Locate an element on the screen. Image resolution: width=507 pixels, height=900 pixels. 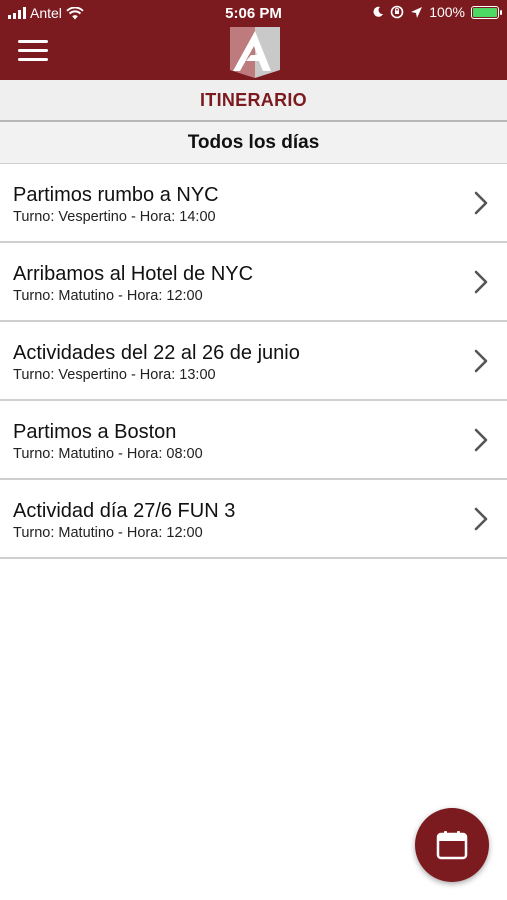
item-title: Actividad día 27/6 FUN 3 is located at coordinates (124, 511).